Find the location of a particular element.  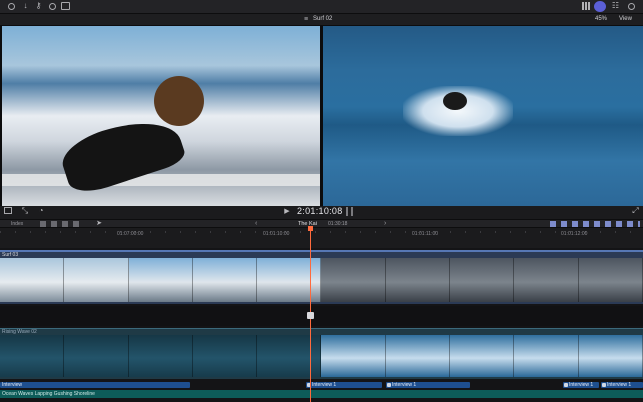

role-label: Interview is located at coordinates (12, 385).